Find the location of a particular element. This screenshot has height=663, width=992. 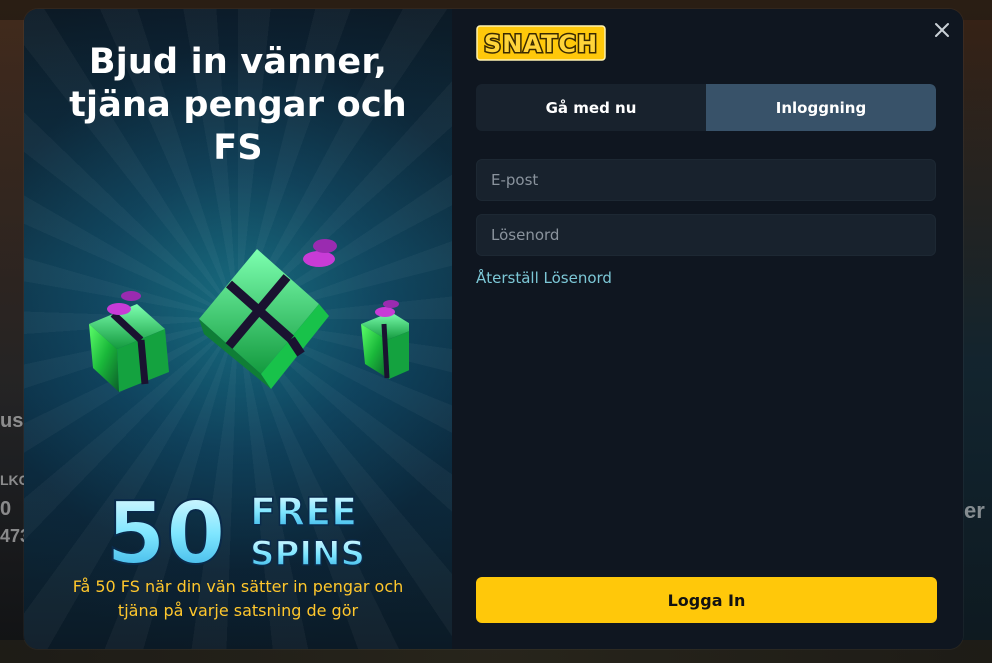

promo-title-line-1: Bjud in vänner, is located at coordinates (238, 62).